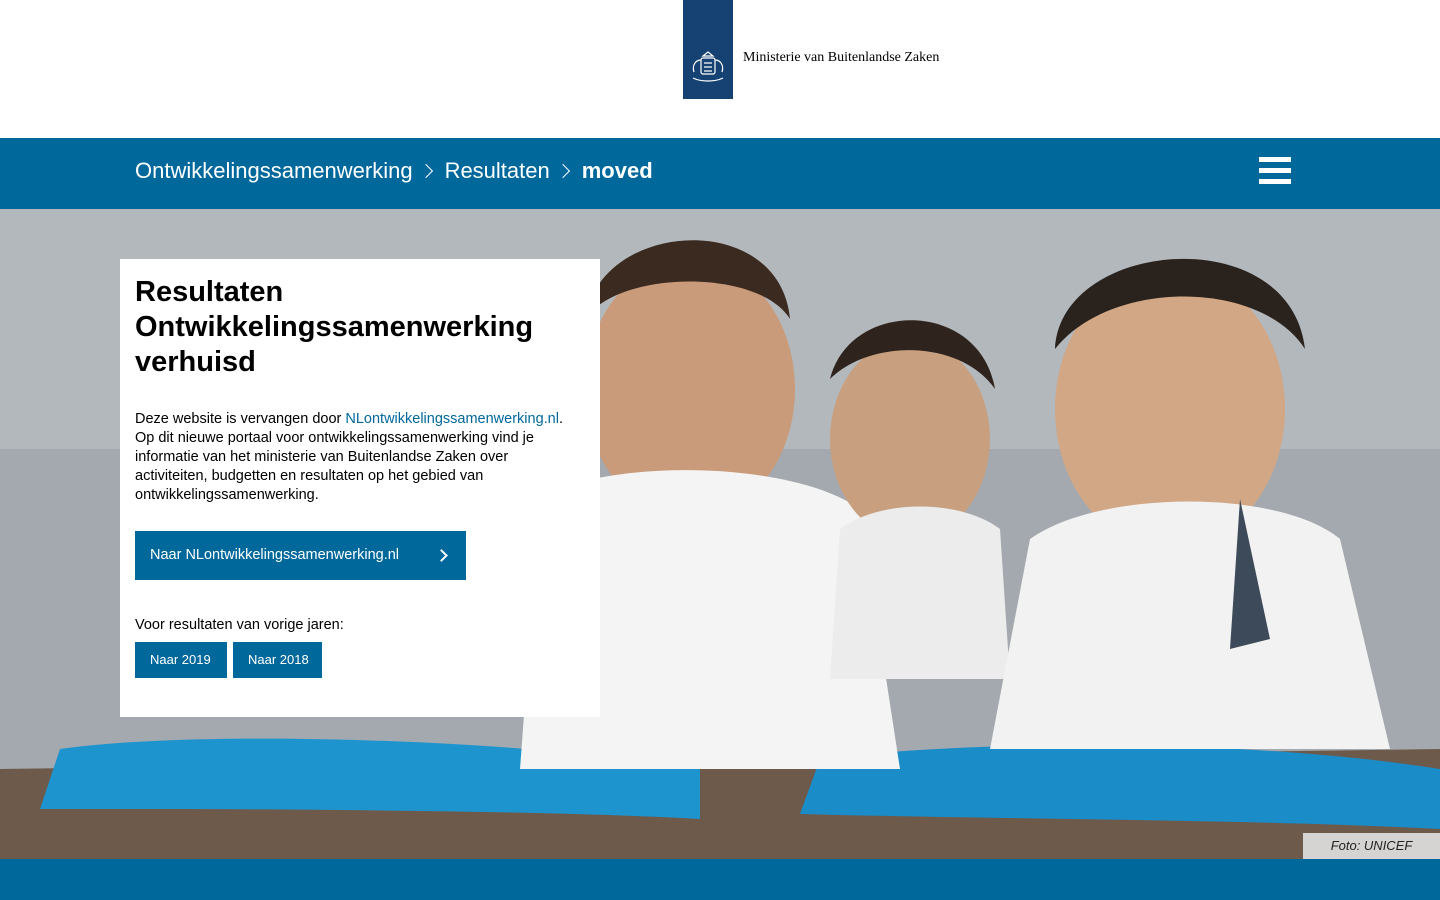 The image size is (1440, 900). Describe the element at coordinates (617, 170) in the screenshot. I see `breadcrumb-current: moved` at that location.